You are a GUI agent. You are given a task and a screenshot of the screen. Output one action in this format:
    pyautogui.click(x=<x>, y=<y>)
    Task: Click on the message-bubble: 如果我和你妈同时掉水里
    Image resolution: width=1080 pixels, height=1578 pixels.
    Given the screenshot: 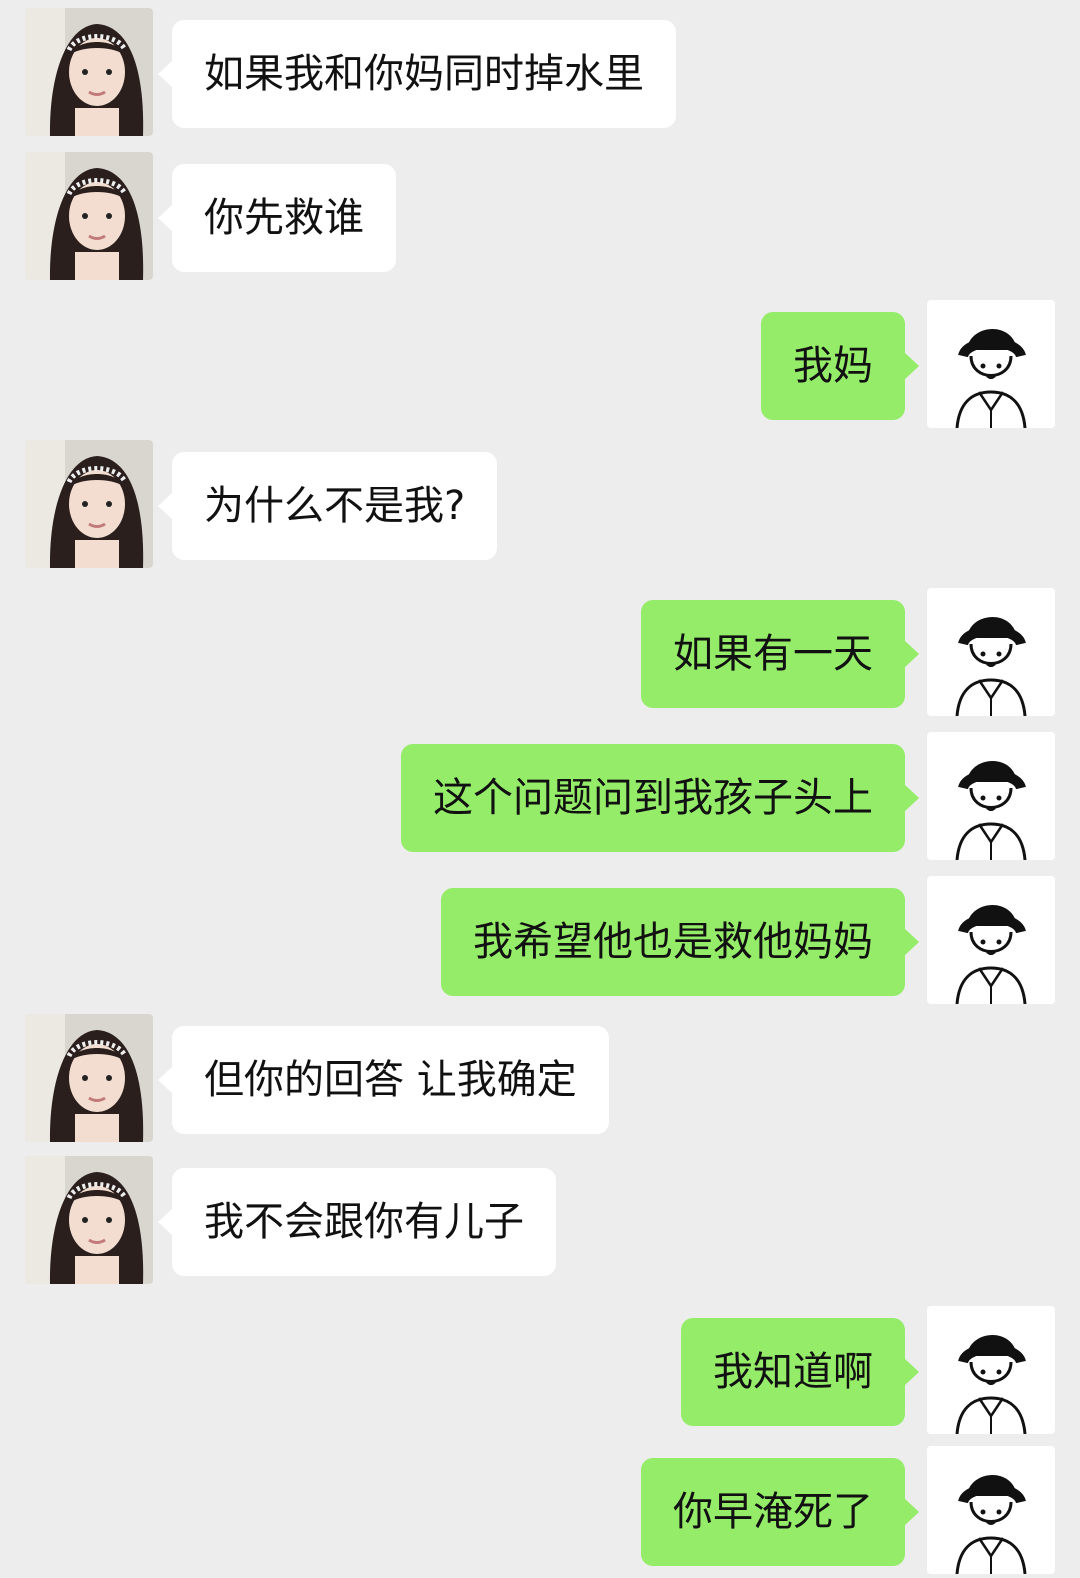 What is the action you would take?
    pyautogui.click(x=417, y=74)
    